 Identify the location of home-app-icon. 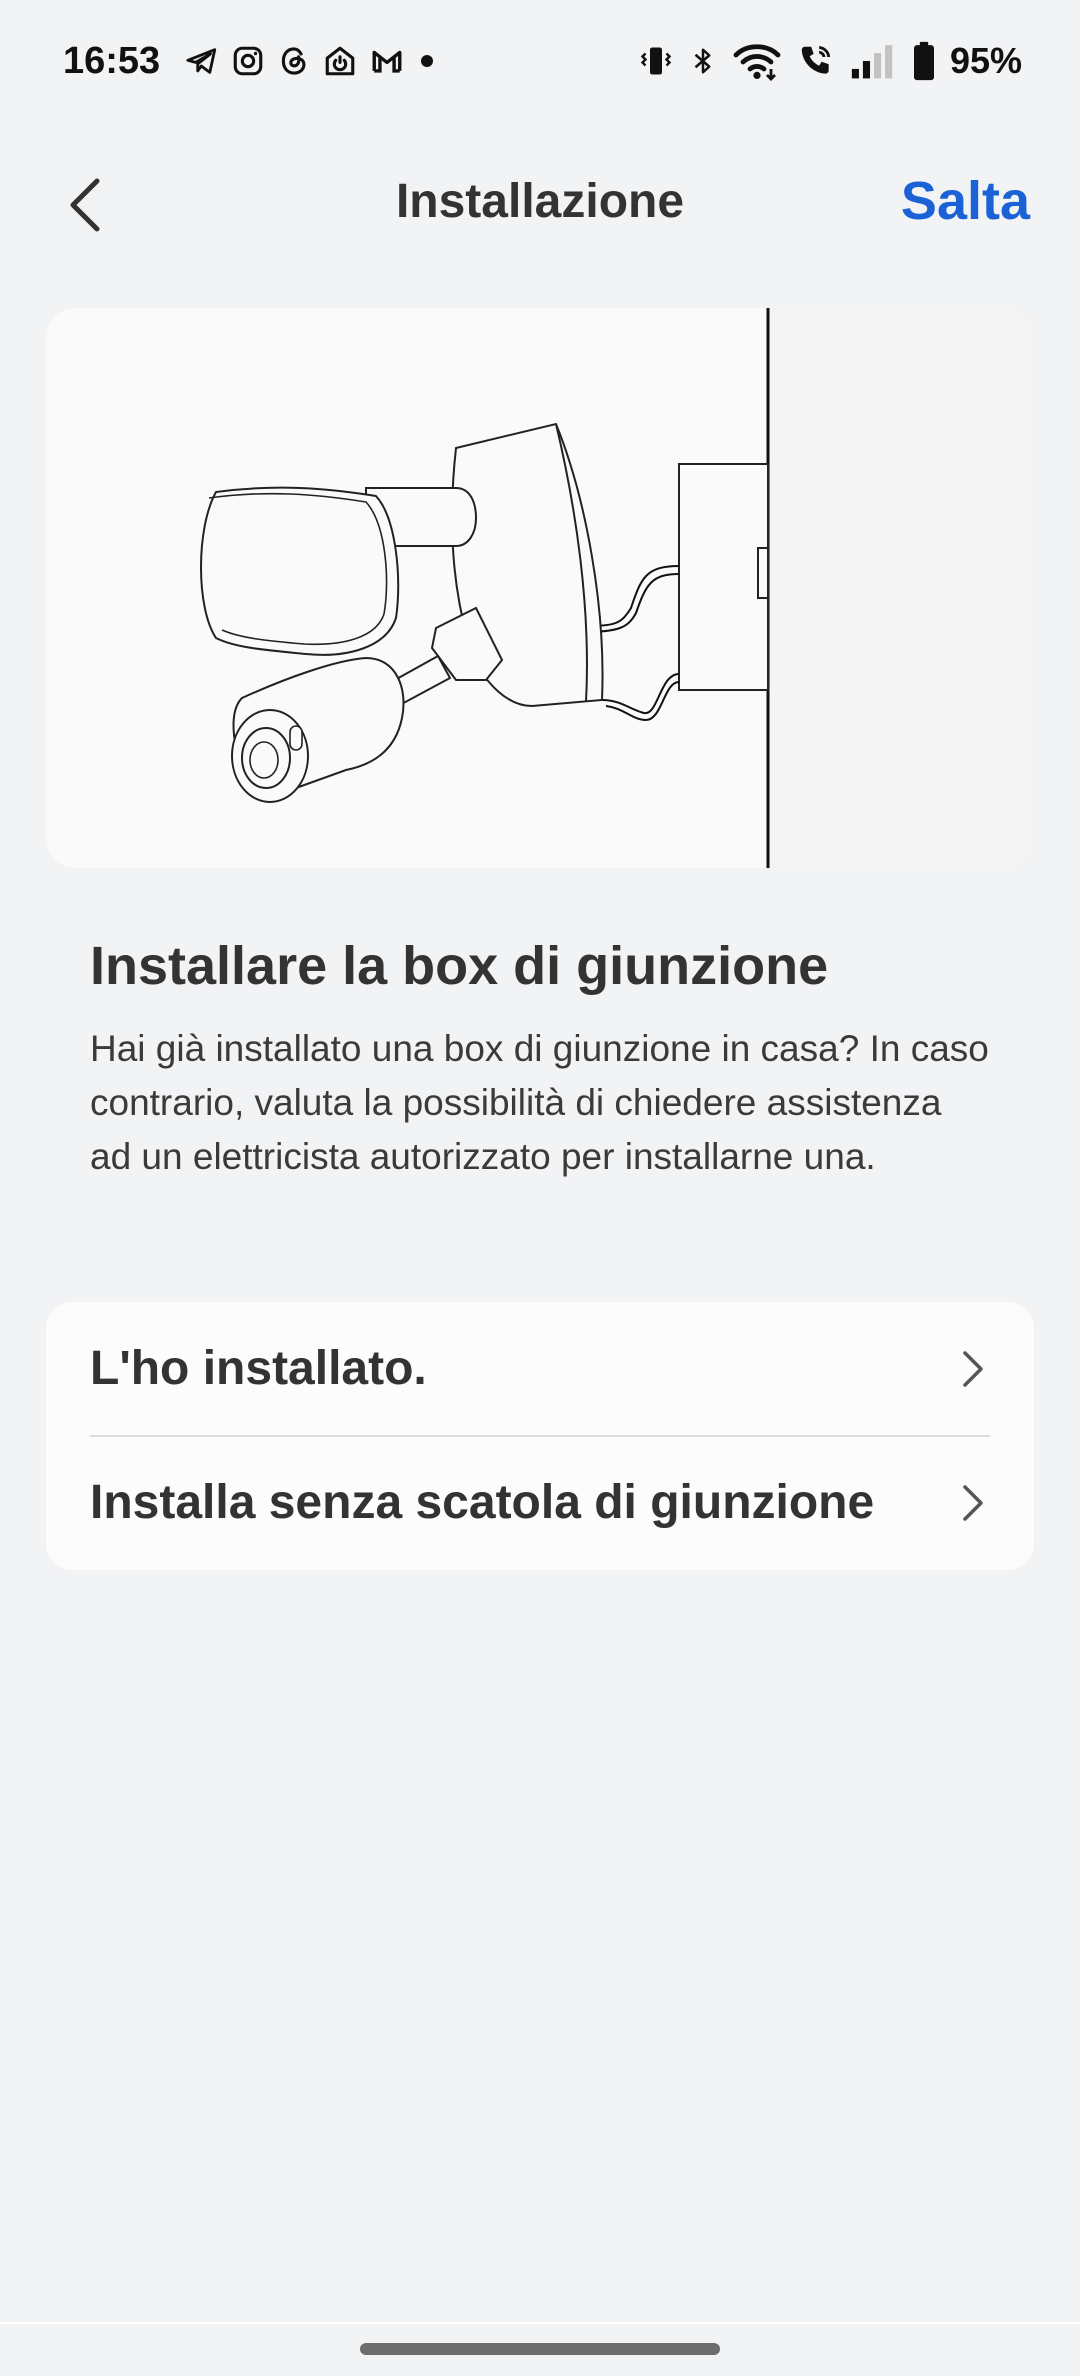
(340, 61).